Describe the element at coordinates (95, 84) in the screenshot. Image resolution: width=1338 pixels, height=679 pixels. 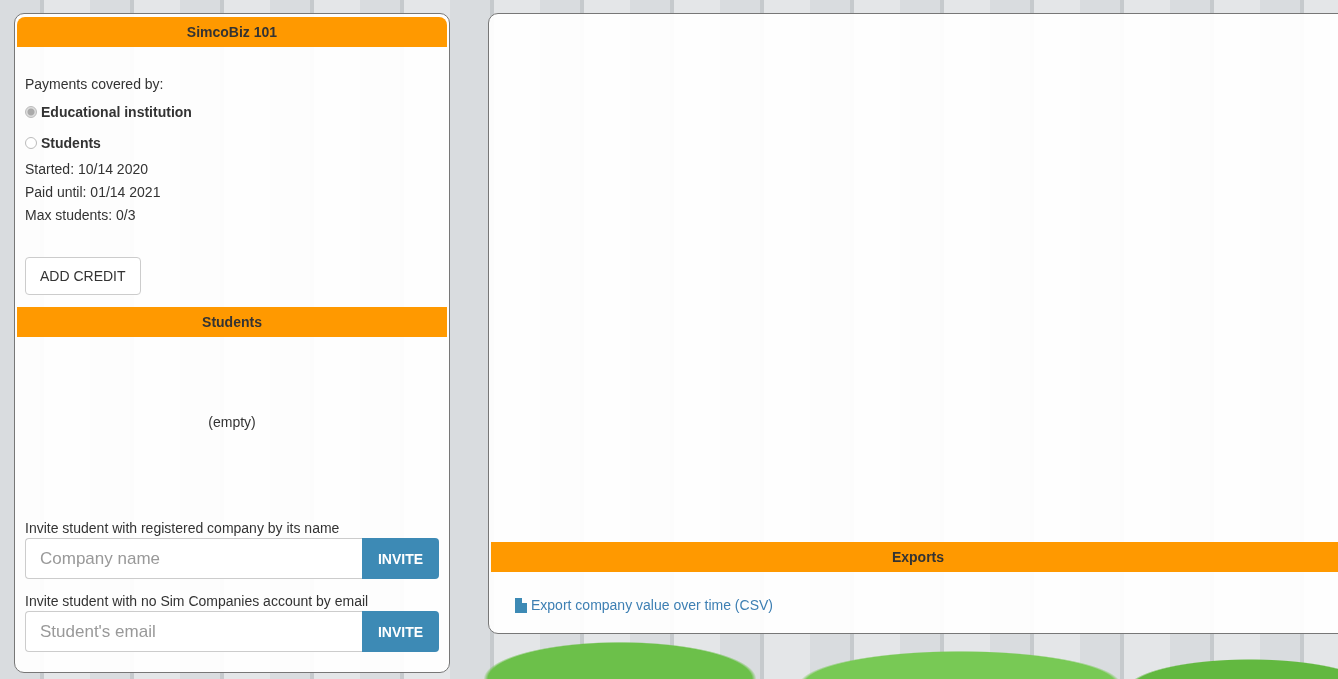
I see `payments-label: Payments covered by:` at that location.